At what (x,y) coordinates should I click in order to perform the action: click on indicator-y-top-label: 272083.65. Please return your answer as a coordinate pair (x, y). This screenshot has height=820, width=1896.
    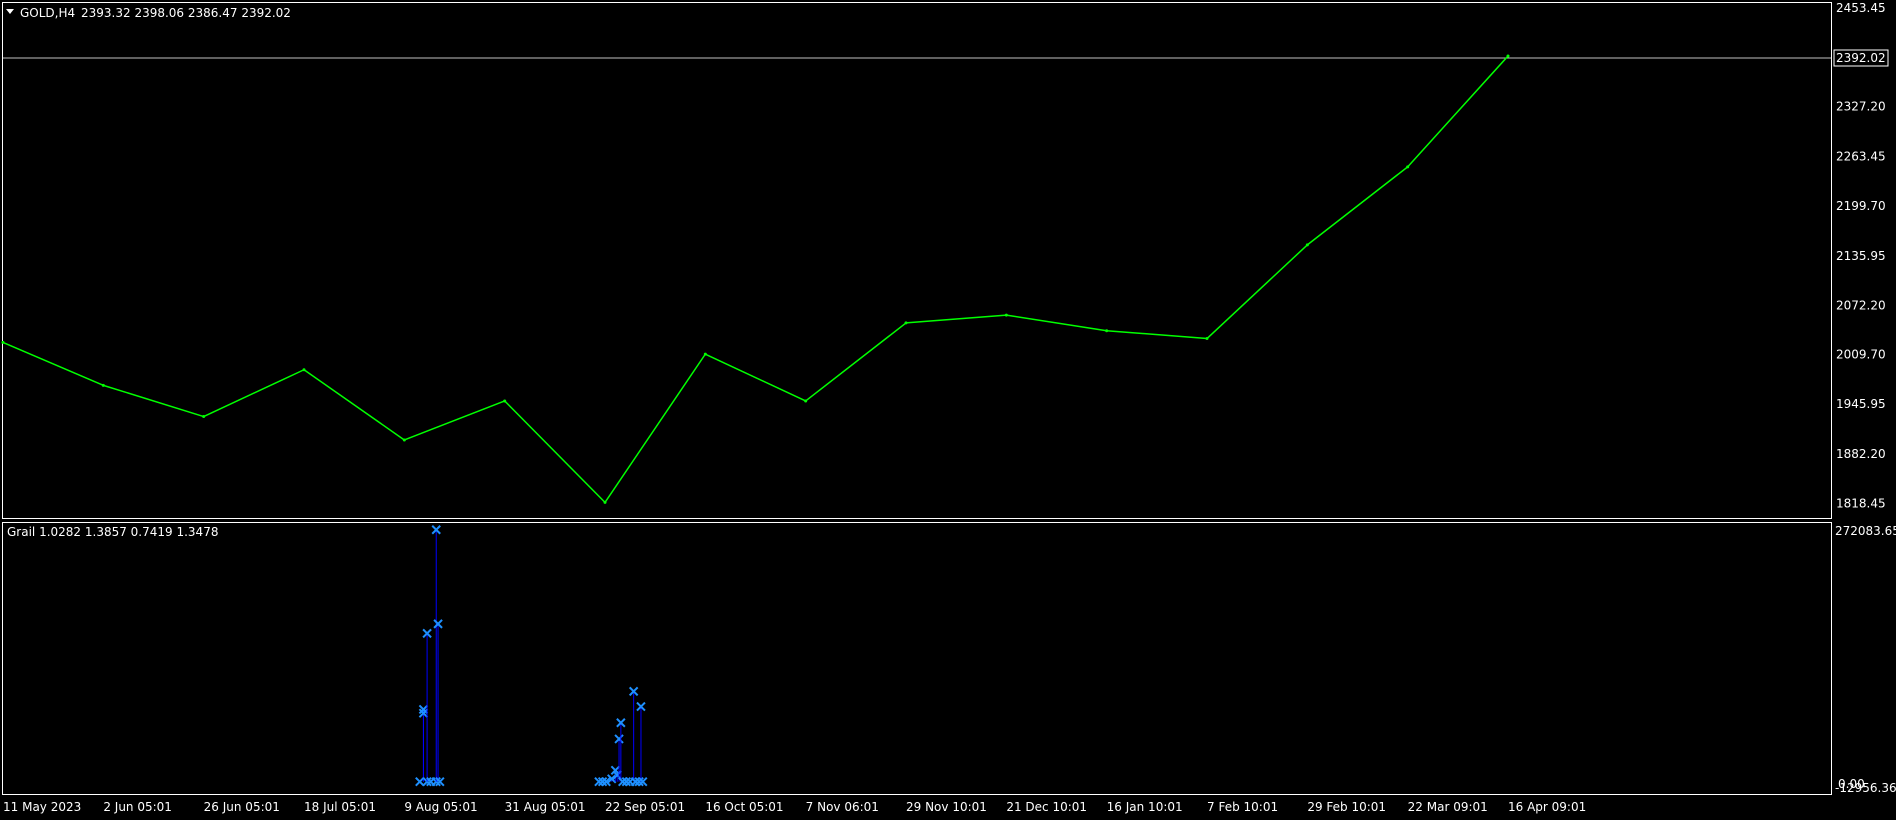
    Looking at the image, I should click on (1865, 531).